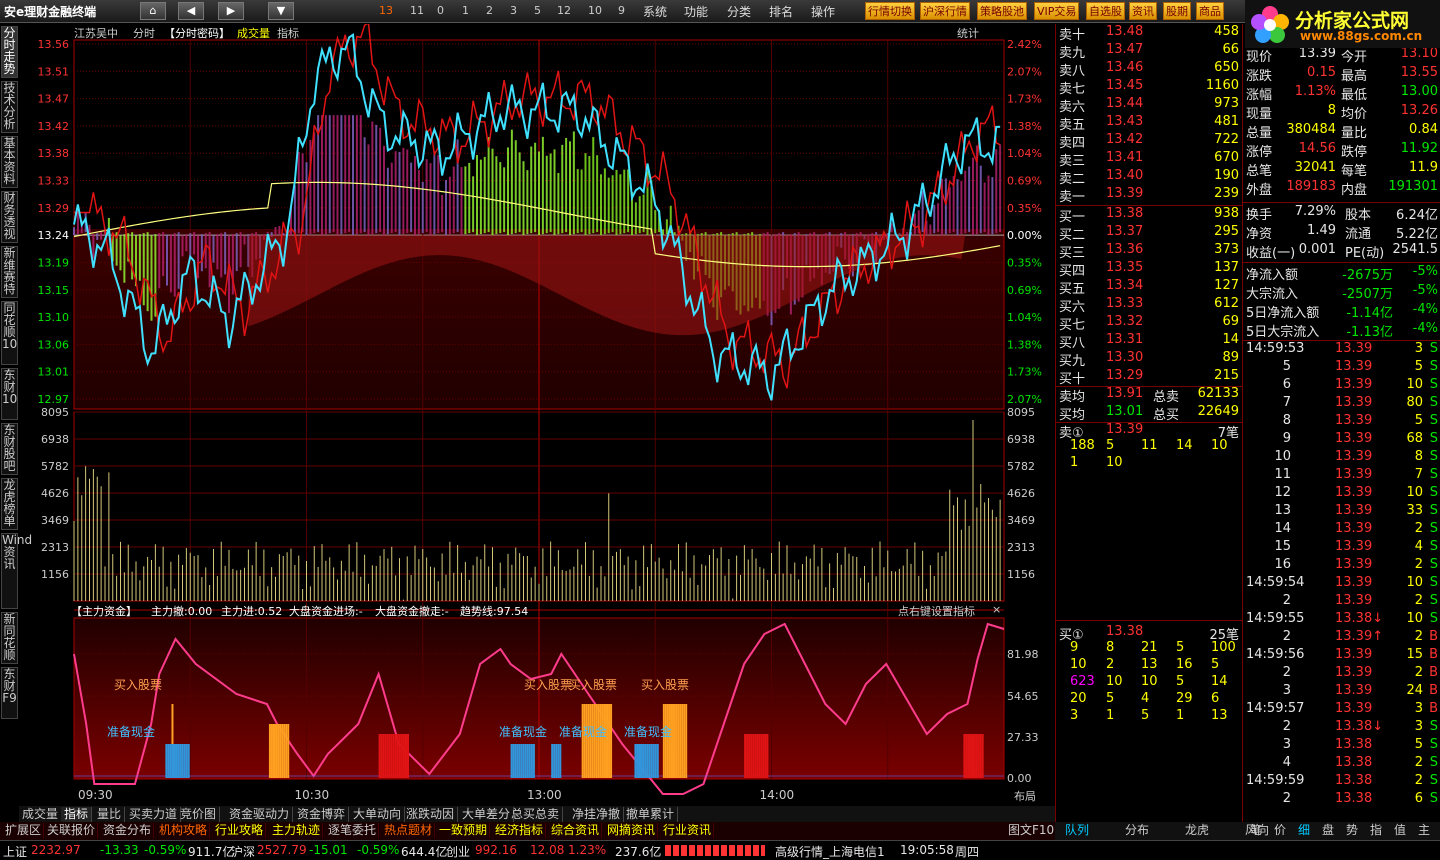  I want to click on chart-tab-intraday: 分时, so click(144, 33).